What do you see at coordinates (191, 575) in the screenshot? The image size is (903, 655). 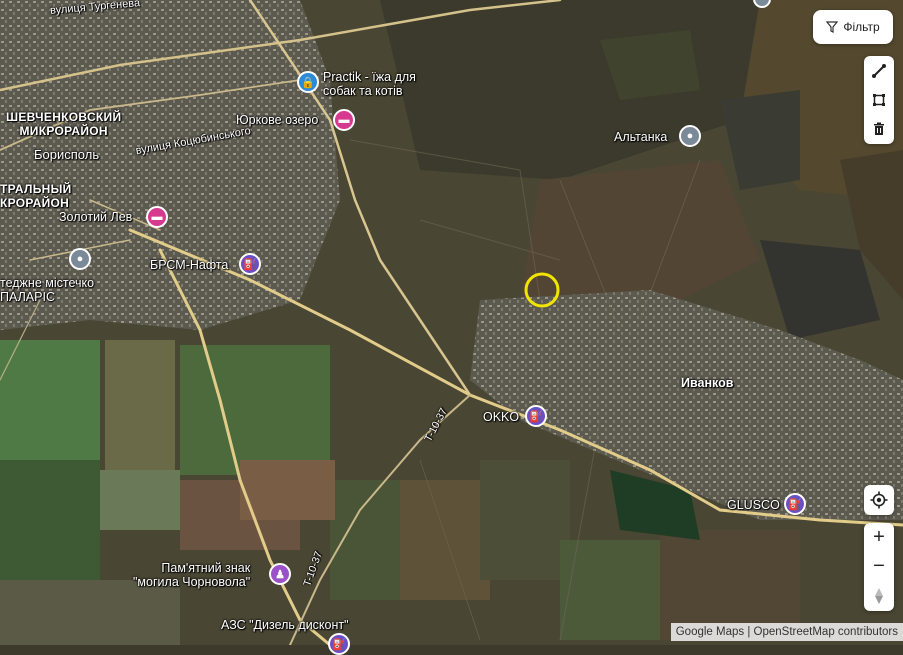 I see `poi-label-memorial: Пам'ятний знак "могила Чорновола"` at bounding box center [191, 575].